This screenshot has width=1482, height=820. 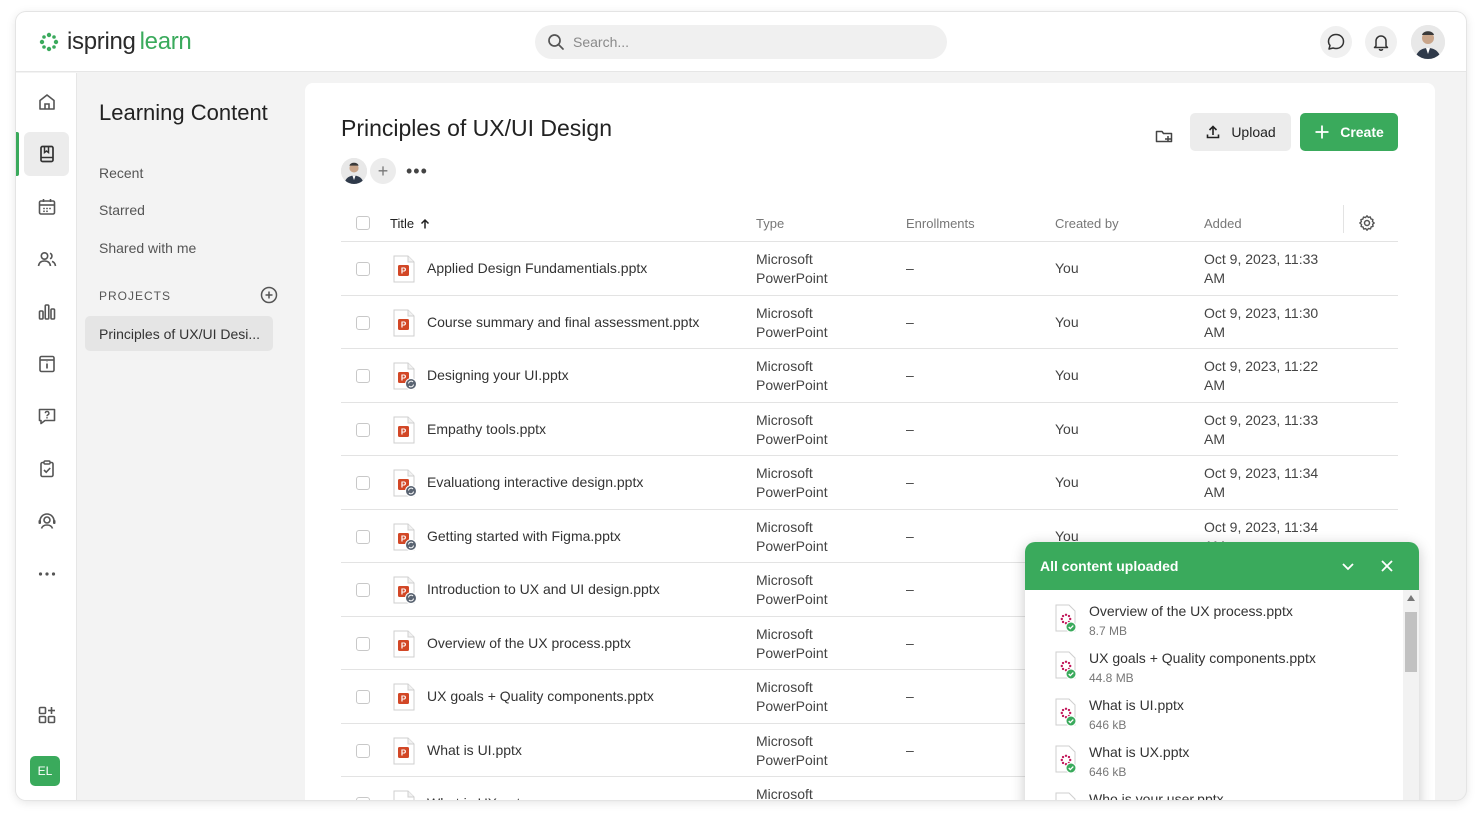 I want to click on toast-file-size: 44.8 MB, so click(x=1111, y=678).